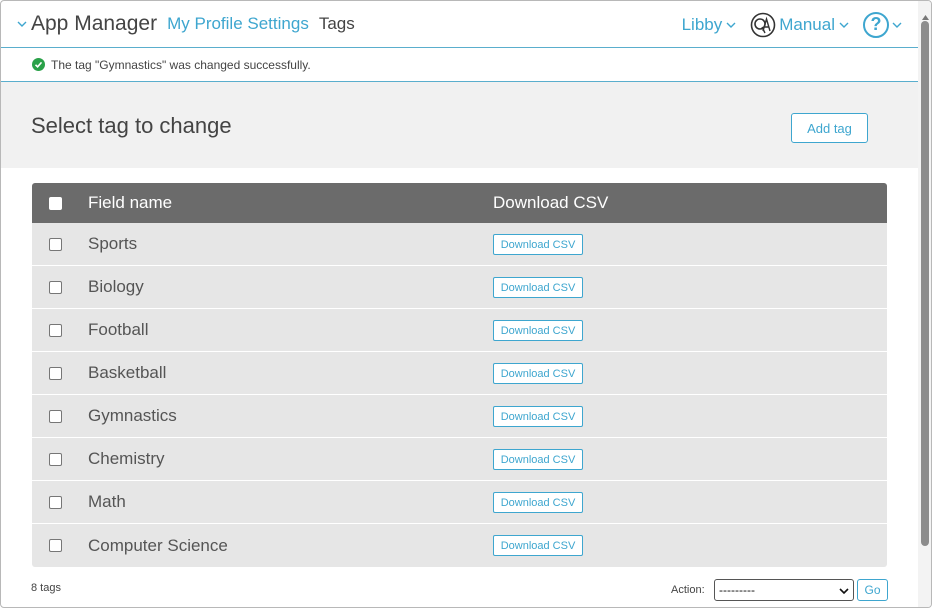 The height and width of the screenshot is (608, 932). What do you see at coordinates (737, 590) in the screenshot?
I see `action-selected-value: ---------` at bounding box center [737, 590].